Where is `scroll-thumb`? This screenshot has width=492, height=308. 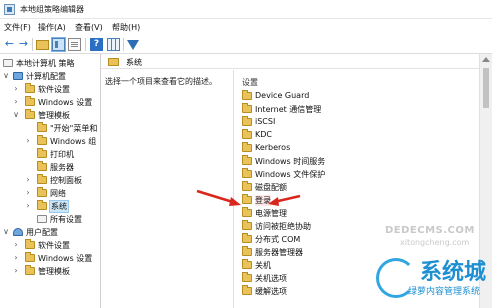 scroll-thumb is located at coordinates (486, 88).